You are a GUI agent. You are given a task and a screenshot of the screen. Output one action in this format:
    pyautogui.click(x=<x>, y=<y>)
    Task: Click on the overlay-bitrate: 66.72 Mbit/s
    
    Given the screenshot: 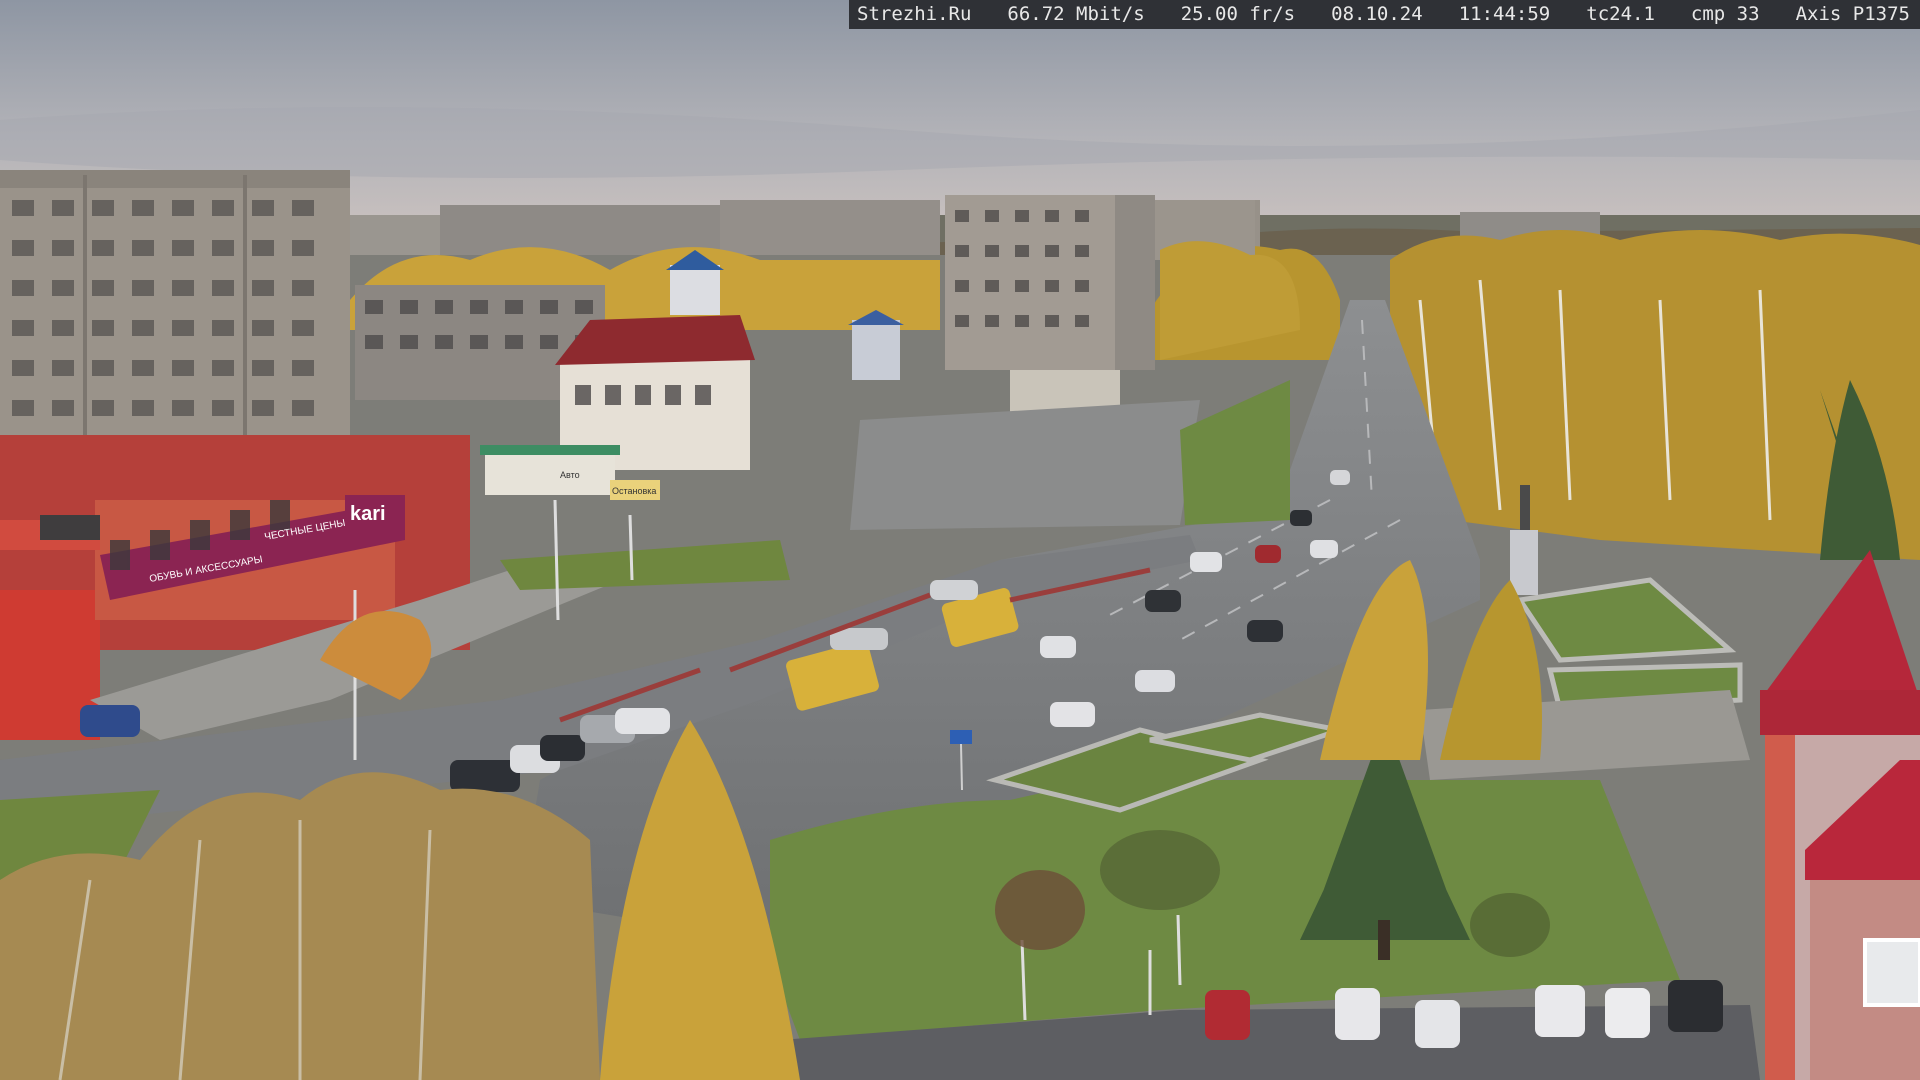 What is the action you would take?
    pyautogui.click(x=1076, y=14)
    